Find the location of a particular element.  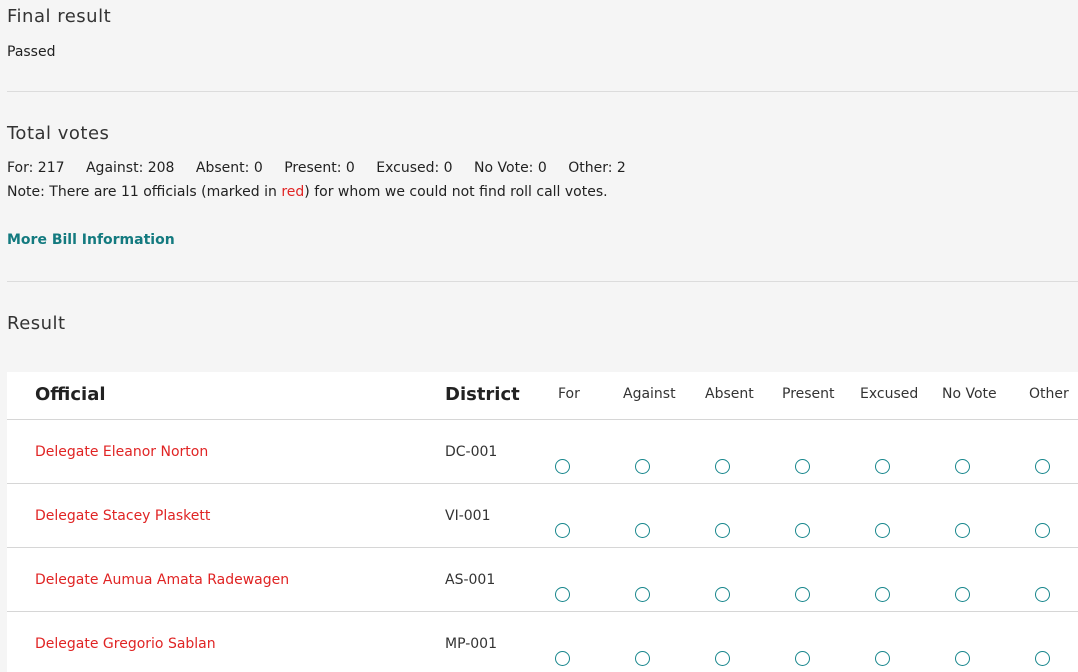

tally-absent: Absent: 0 is located at coordinates (229, 168).